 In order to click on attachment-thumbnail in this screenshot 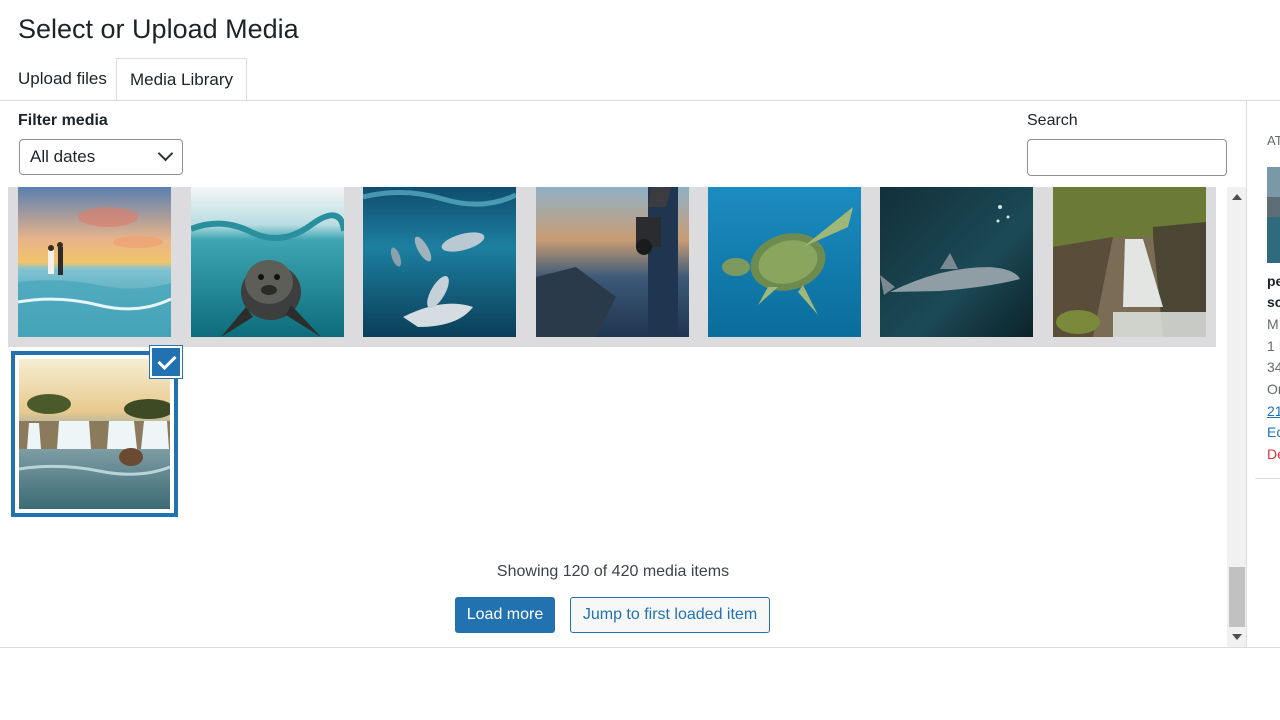, I will do `click(1273, 215)`.